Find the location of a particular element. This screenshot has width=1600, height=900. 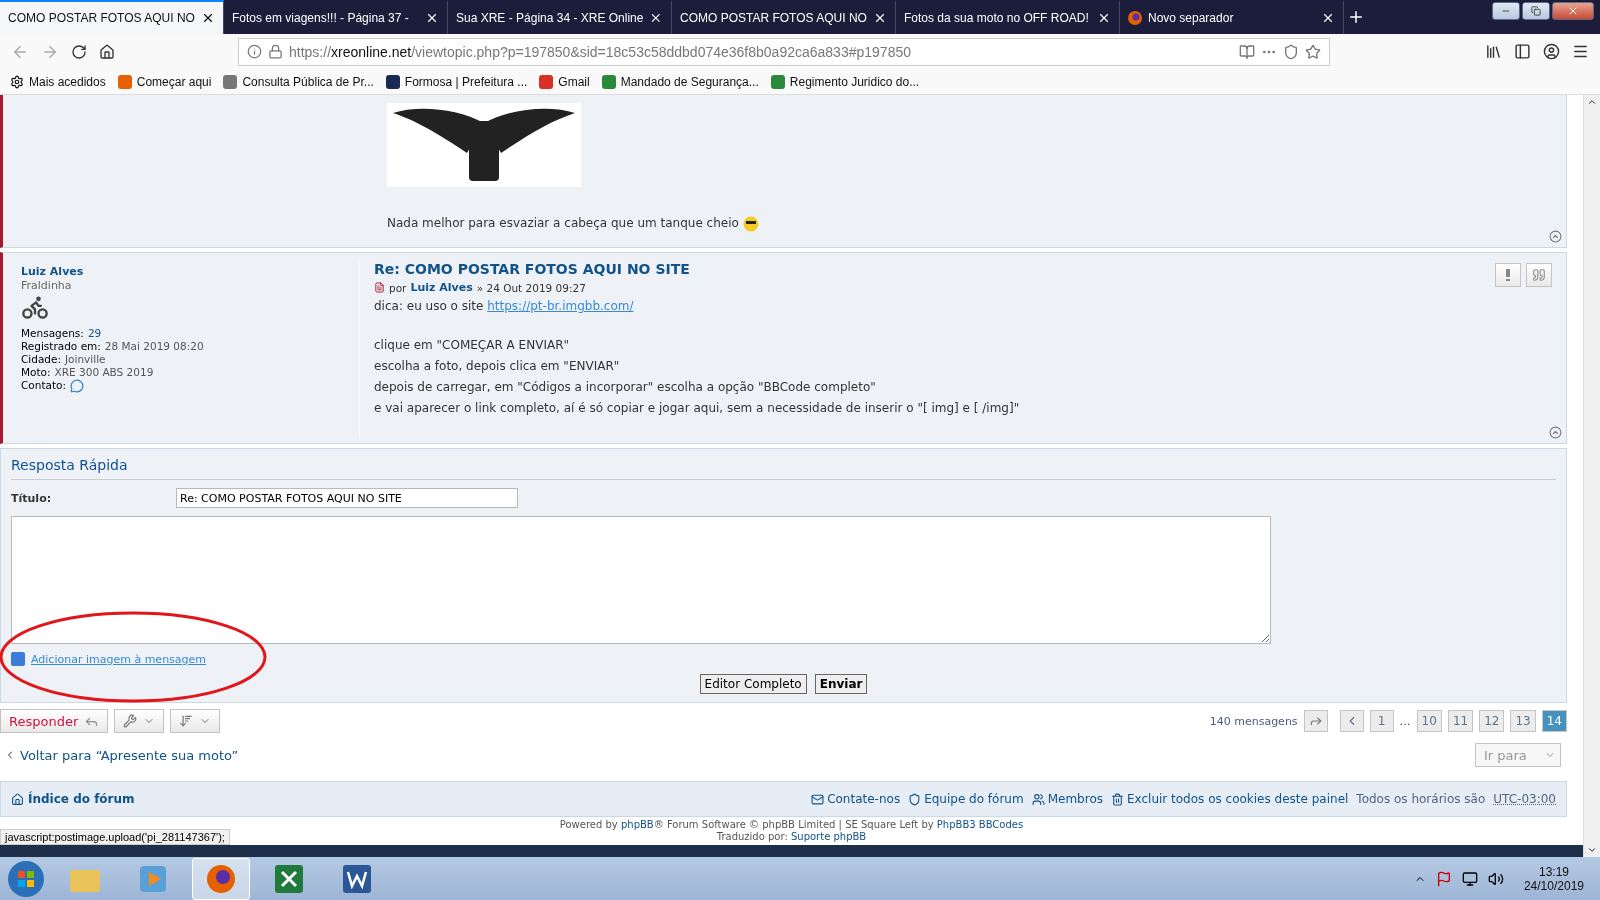

forum-index-link: Índice do fórum is located at coordinates (73, 799).